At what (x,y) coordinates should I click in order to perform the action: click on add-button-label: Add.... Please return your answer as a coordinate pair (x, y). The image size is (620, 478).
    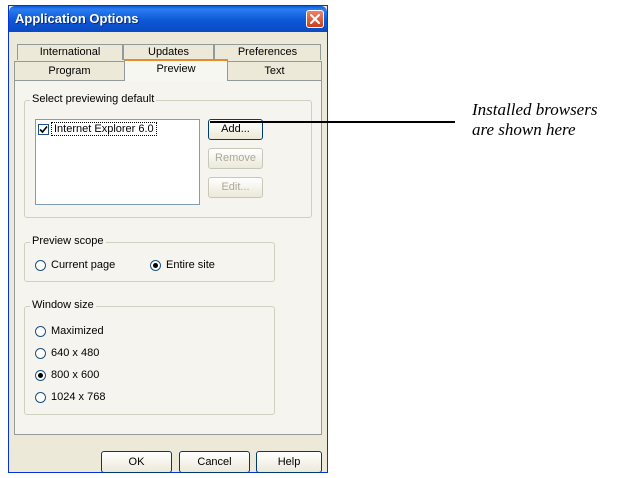
    Looking at the image, I should click on (235, 129).